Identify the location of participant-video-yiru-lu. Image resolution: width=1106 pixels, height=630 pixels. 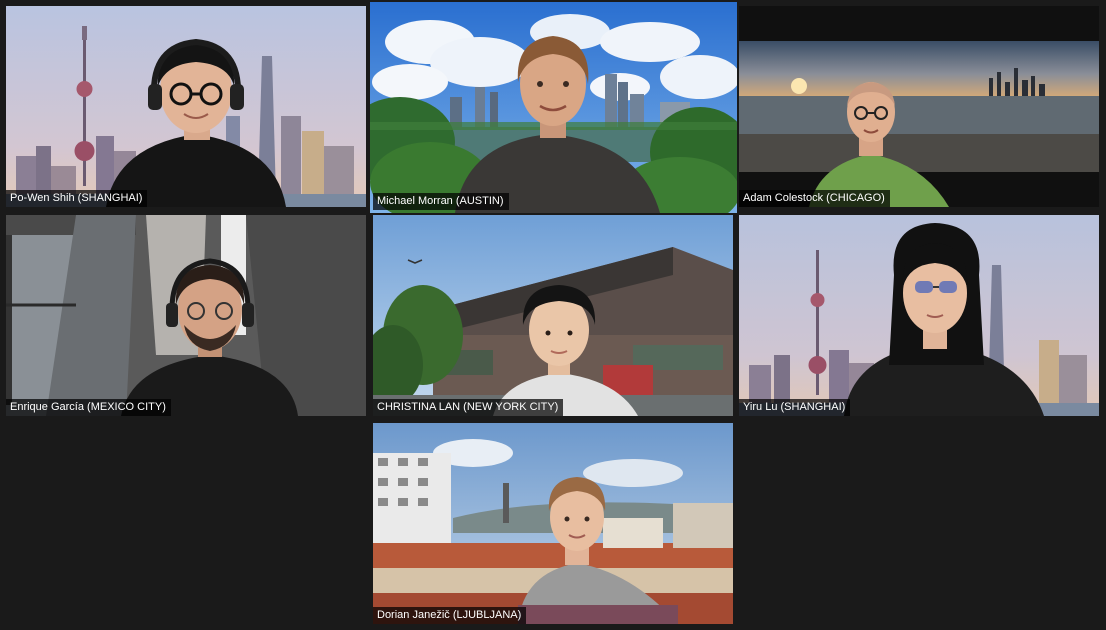
(944, 319).